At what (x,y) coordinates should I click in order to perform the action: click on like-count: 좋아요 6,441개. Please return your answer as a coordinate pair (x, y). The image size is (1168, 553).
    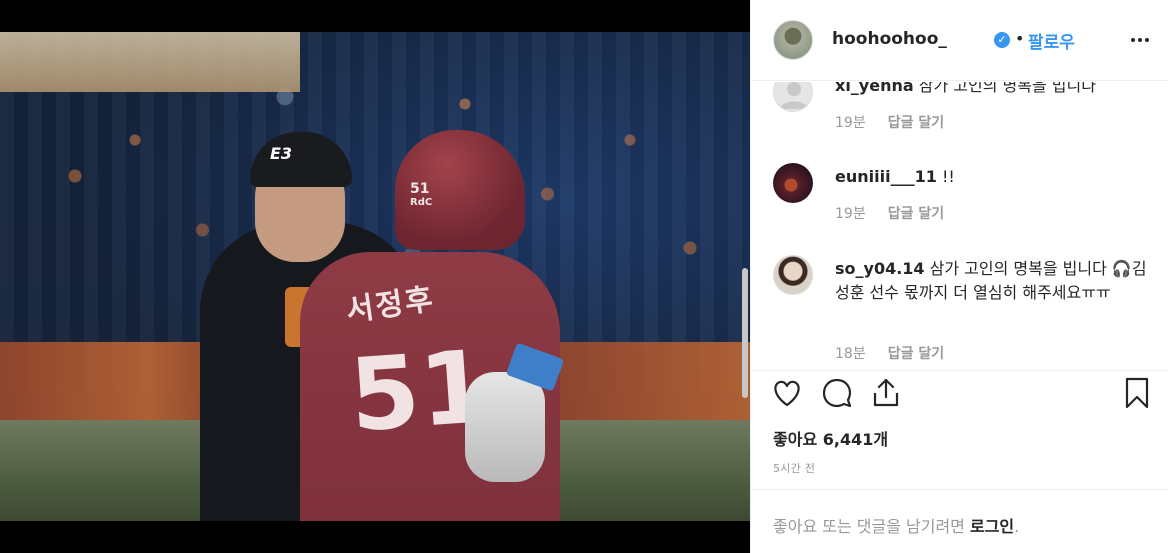
    Looking at the image, I should click on (830, 438).